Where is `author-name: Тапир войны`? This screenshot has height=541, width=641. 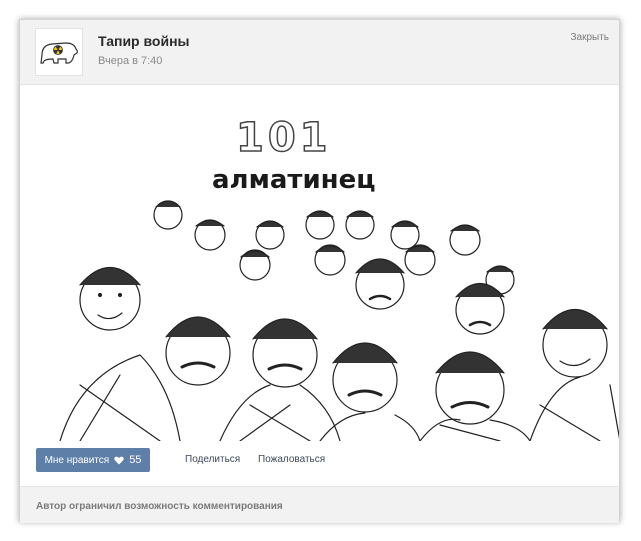 author-name: Тапир войны is located at coordinates (144, 41).